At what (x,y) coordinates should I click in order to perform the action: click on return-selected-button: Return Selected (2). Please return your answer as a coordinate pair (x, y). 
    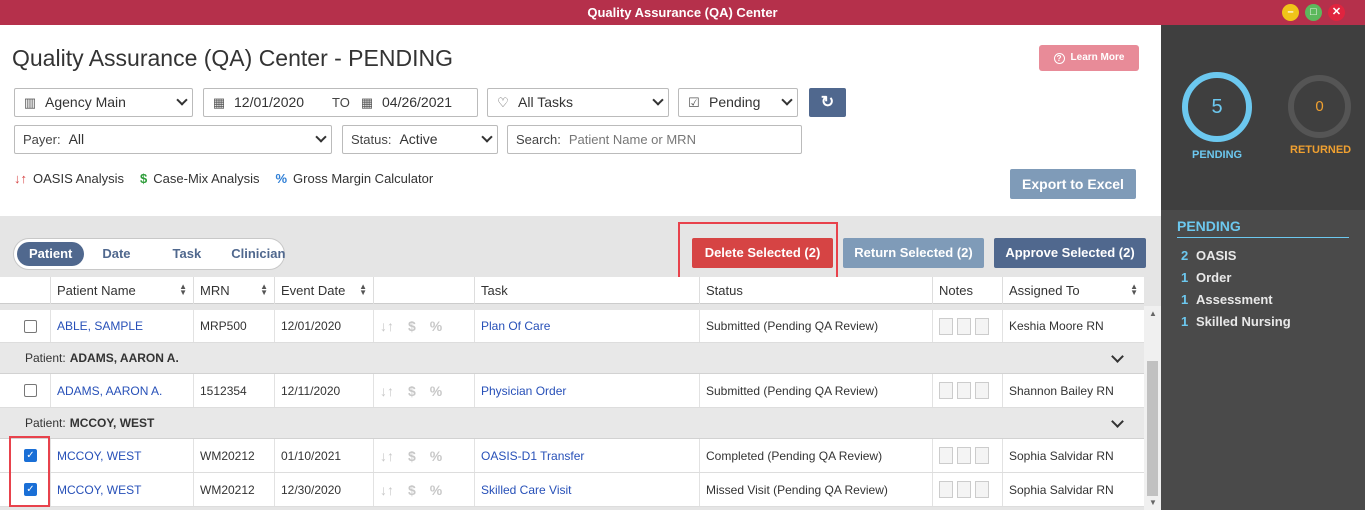
    Looking at the image, I should click on (913, 253).